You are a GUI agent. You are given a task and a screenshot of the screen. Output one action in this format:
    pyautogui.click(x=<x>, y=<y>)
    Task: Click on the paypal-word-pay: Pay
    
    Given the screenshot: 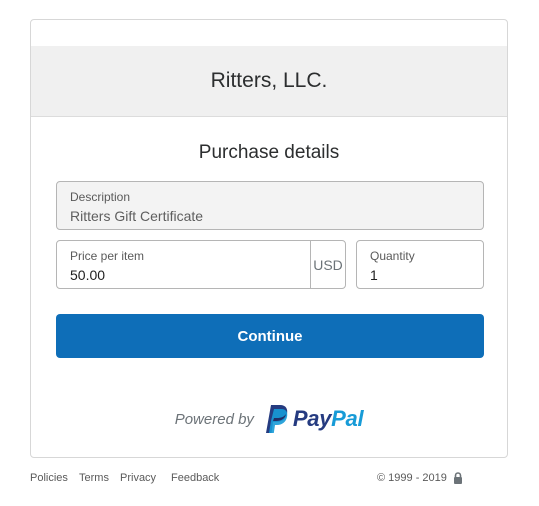 What is the action you would take?
    pyautogui.click(x=312, y=418)
    